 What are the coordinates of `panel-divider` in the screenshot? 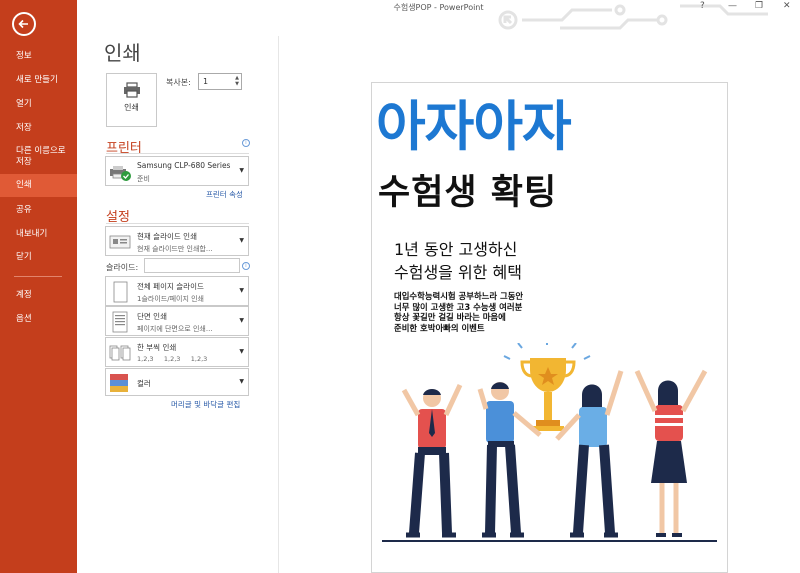 It's located at (278, 304).